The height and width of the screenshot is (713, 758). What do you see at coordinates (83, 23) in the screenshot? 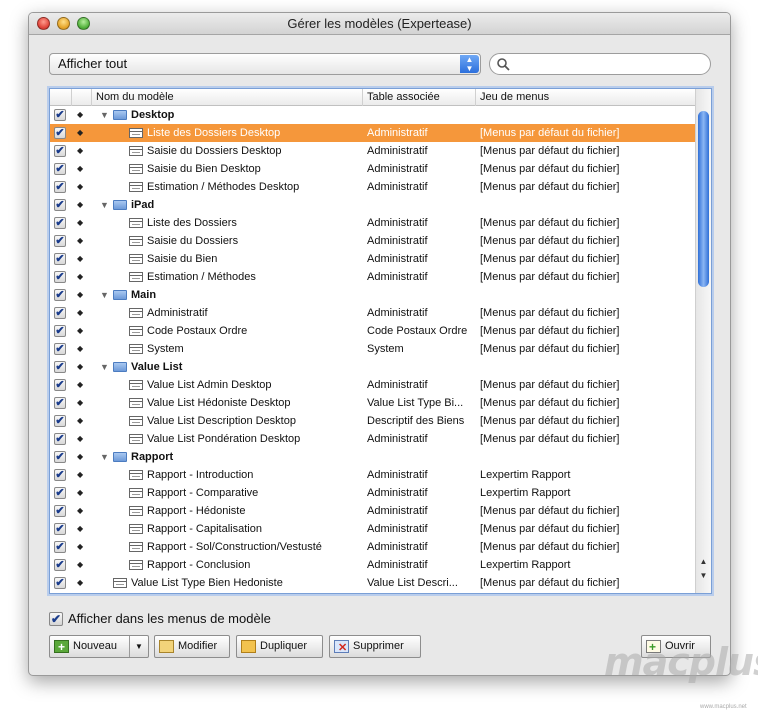
I see `zoom-button` at bounding box center [83, 23].